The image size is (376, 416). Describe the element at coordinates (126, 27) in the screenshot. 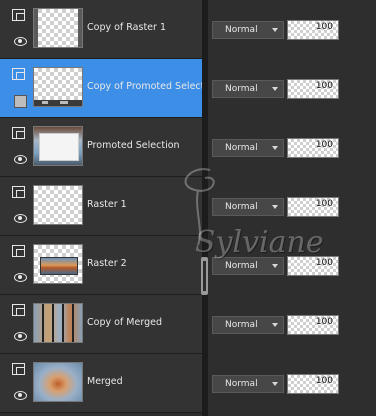

I see `layer-name: Copy of Raster 1` at that location.